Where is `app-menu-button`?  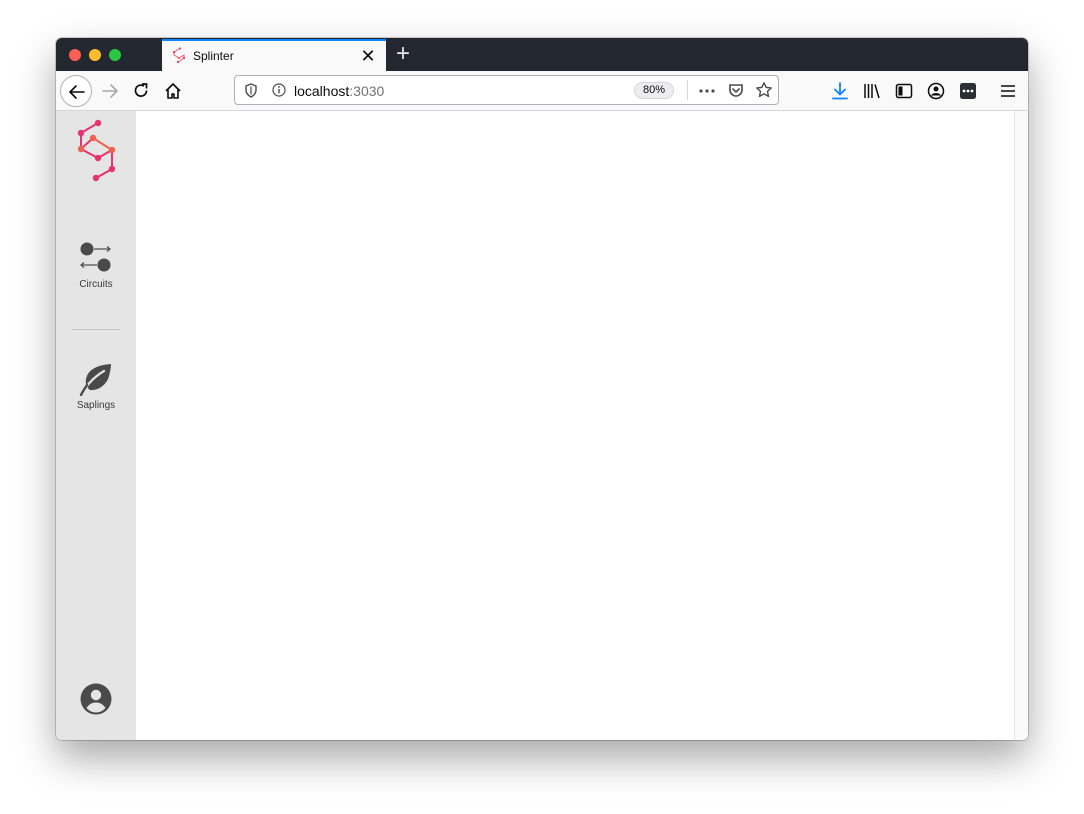
app-menu-button is located at coordinates (1008, 91).